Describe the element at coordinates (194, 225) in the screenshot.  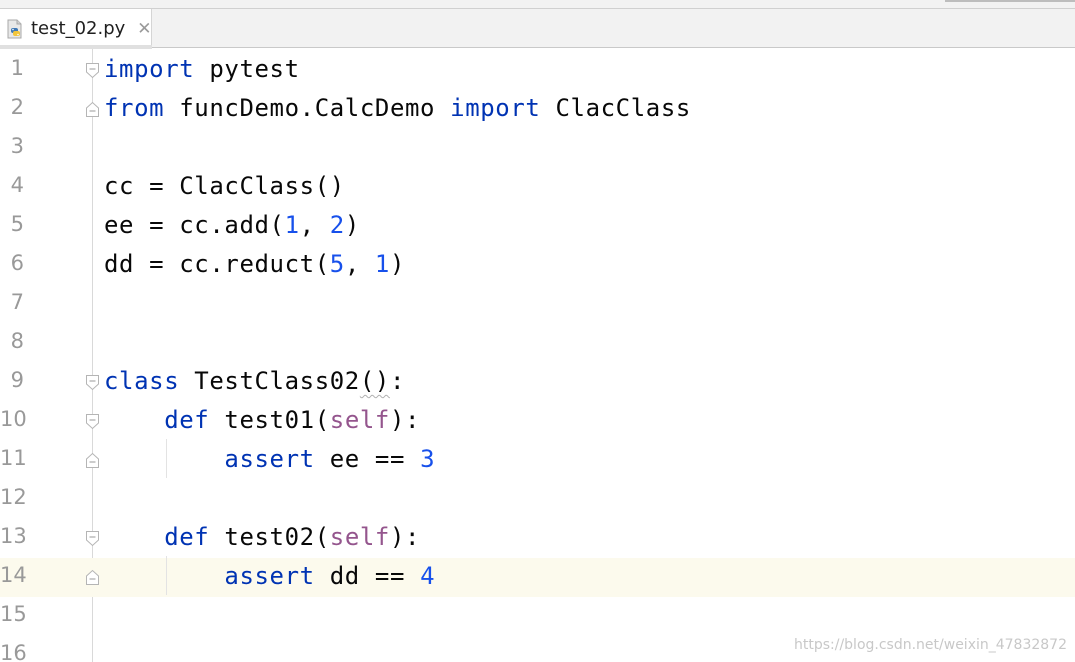
I see `code-token: ee = cc.add(` at that location.